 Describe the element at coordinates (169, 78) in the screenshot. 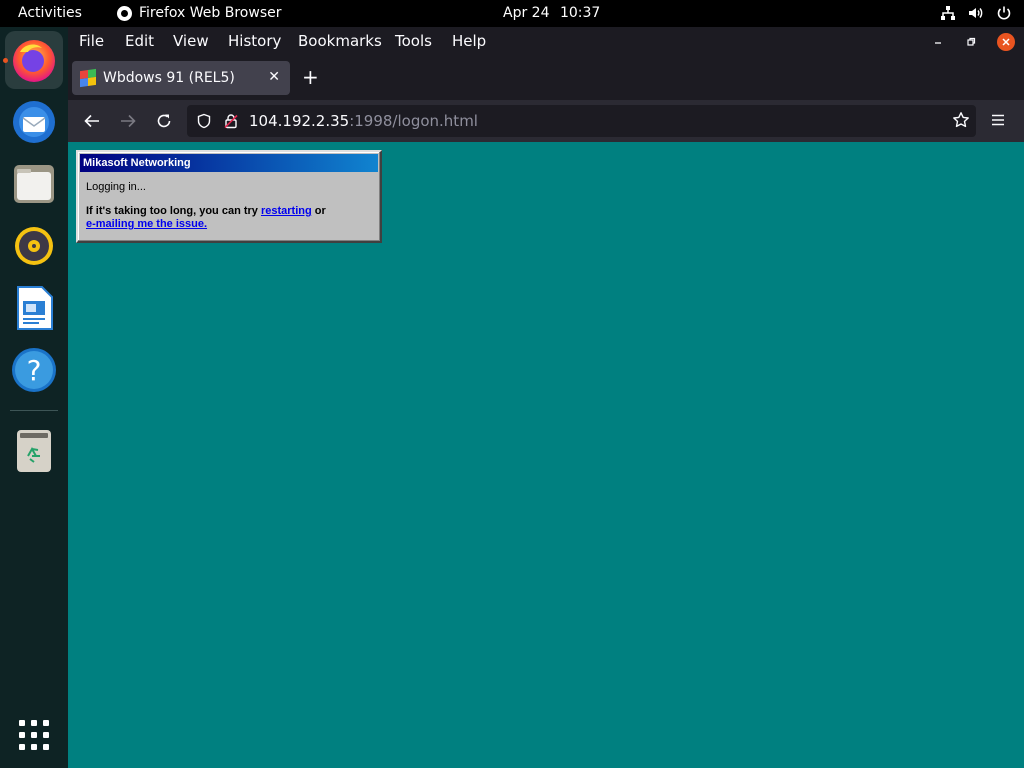

I see `tab-title: Wbdows 91 (REL5)` at that location.